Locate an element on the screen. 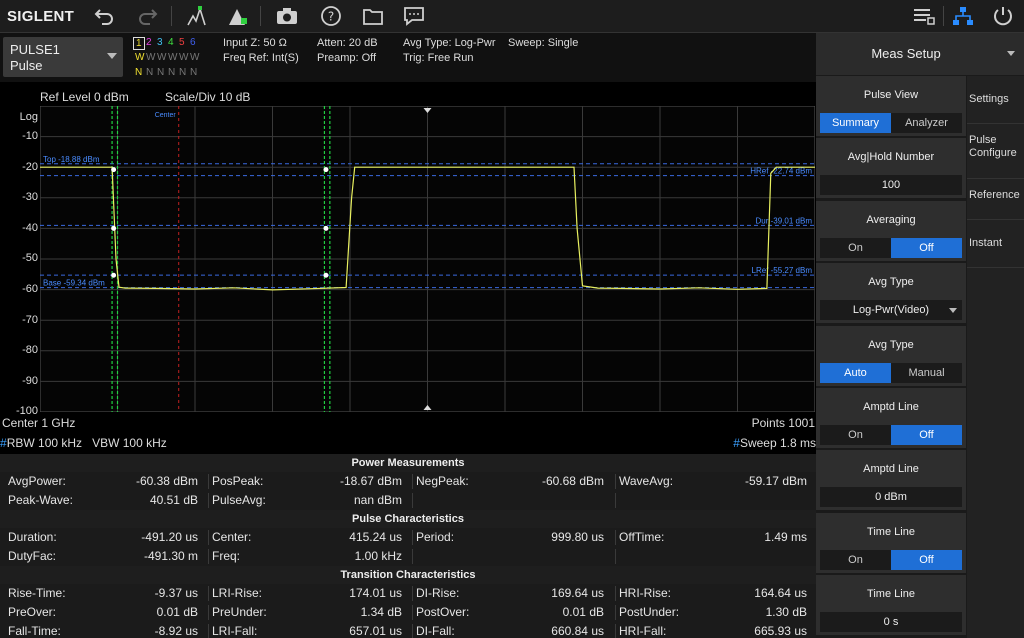  setting-avg-type: Avg Type Auto Manual is located at coordinates (891, 355).